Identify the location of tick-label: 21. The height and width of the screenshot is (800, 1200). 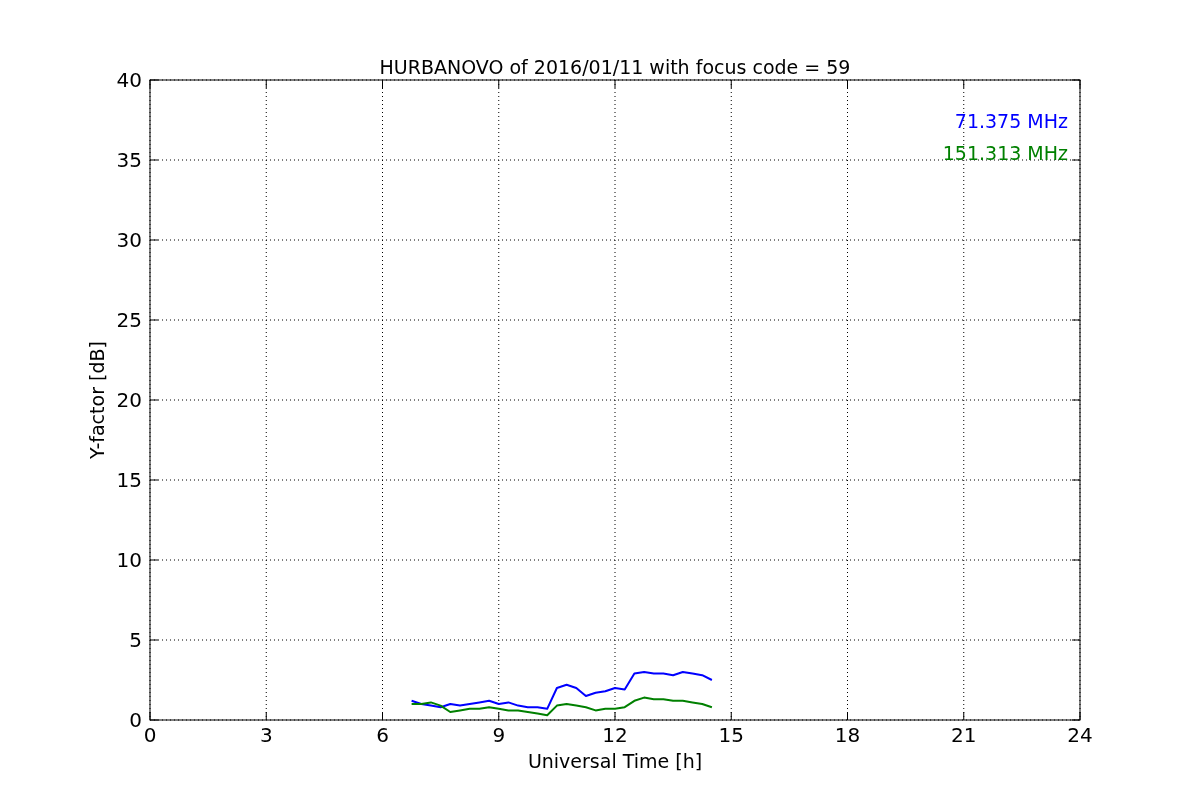
(964, 735).